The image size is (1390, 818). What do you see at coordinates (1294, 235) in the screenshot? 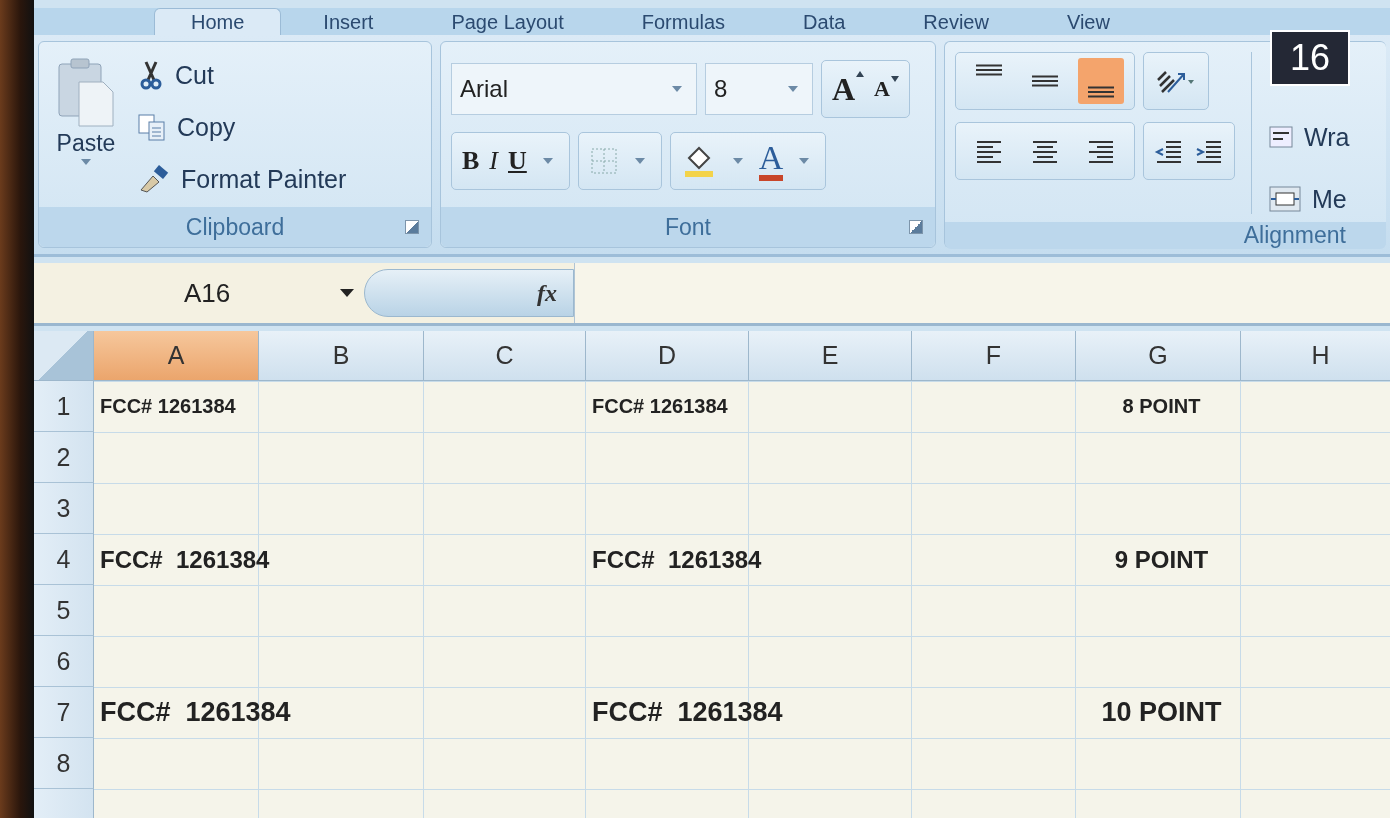
I see `group-label: Alignment` at bounding box center [1294, 235].